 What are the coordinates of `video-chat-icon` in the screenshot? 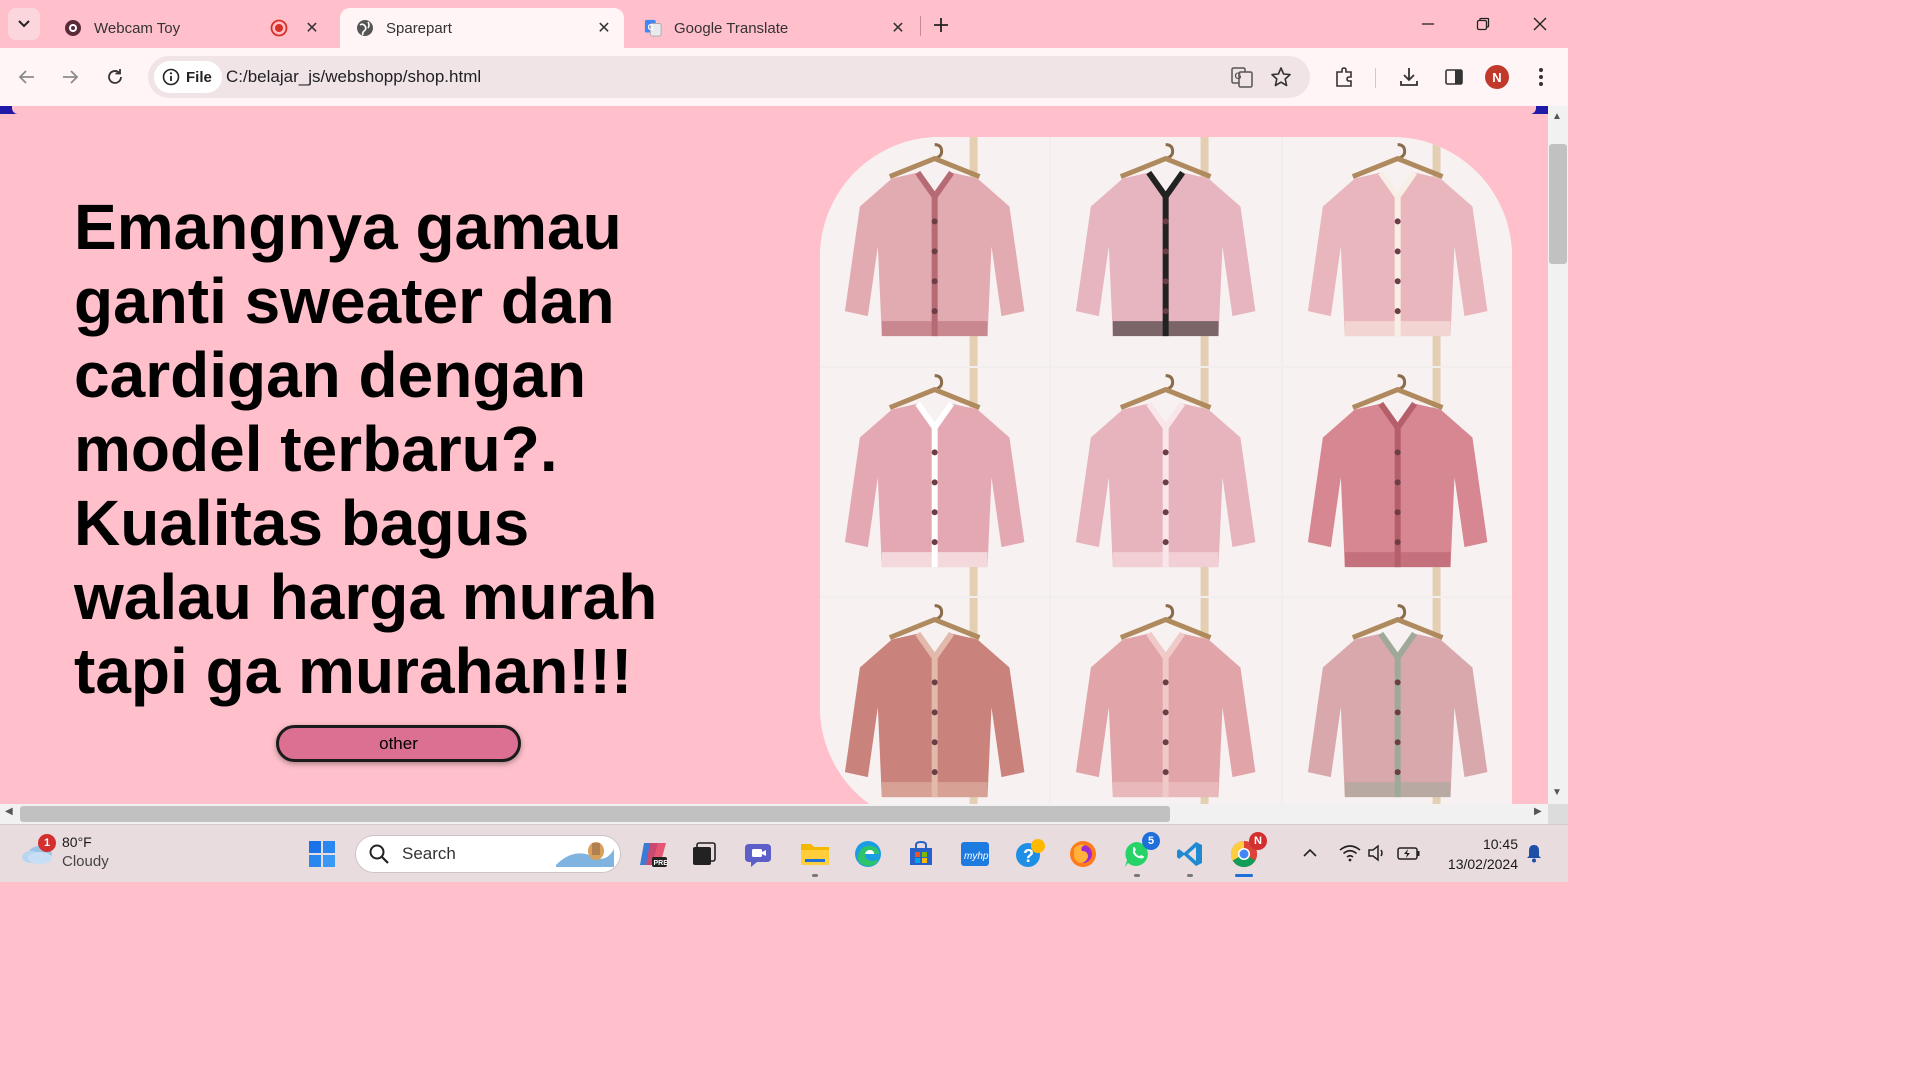 It's located at (758, 855).